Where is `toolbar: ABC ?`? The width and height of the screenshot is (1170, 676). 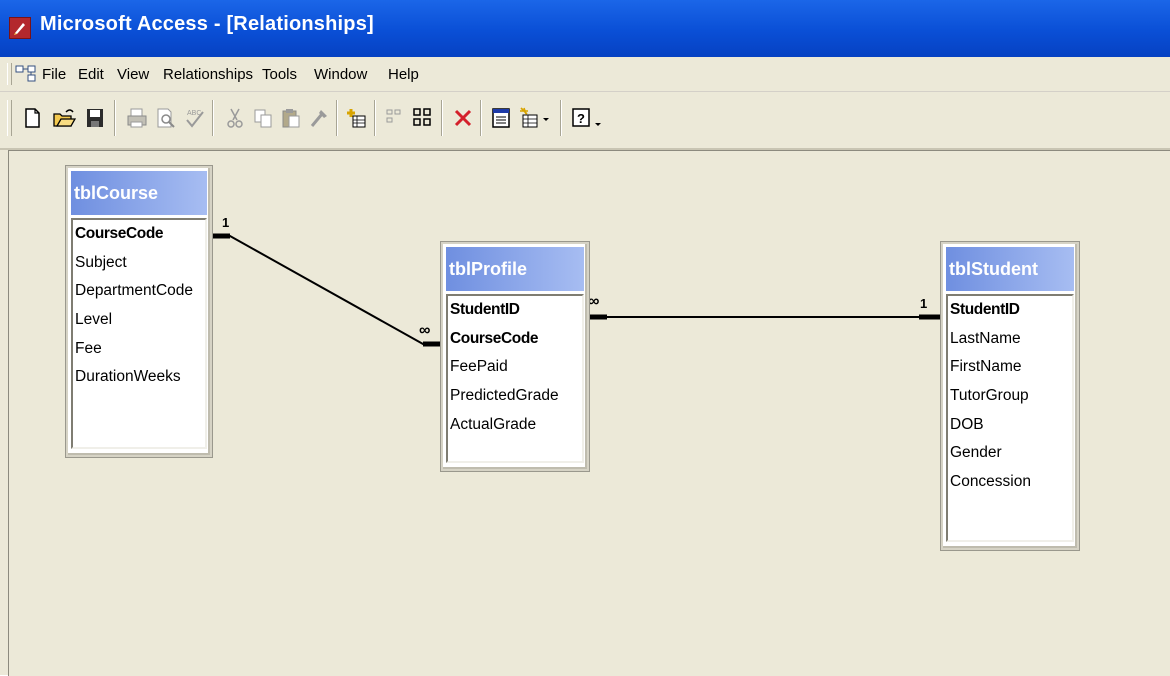
toolbar: ABC ? is located at coordinates (585, 121).